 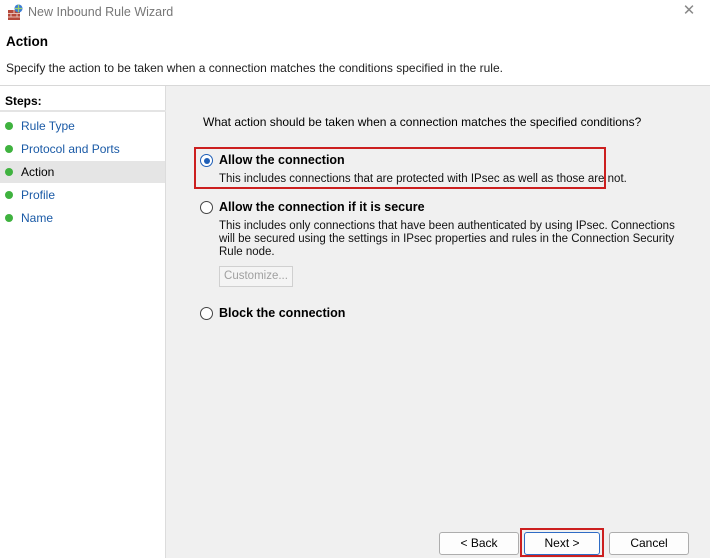 What do you see at coordinates (37, 218) in the screenshot?
I see `step-label: Name` at bounding box center [37, 218].